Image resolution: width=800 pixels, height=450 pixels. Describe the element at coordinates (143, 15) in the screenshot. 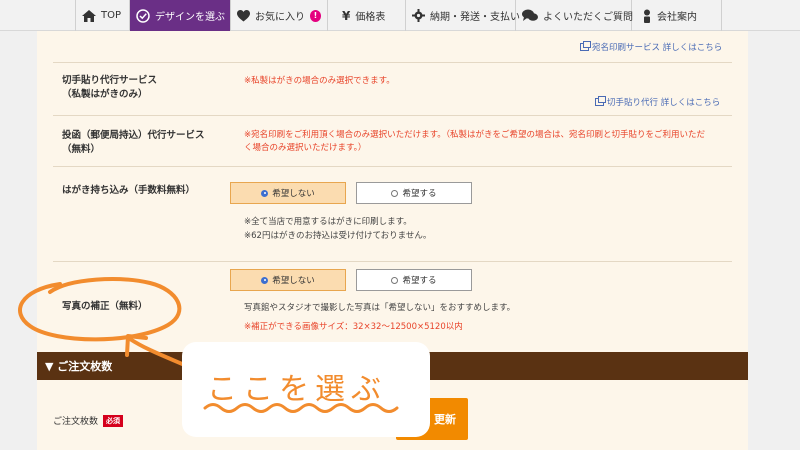

I see `check-circle-icon` at that location.